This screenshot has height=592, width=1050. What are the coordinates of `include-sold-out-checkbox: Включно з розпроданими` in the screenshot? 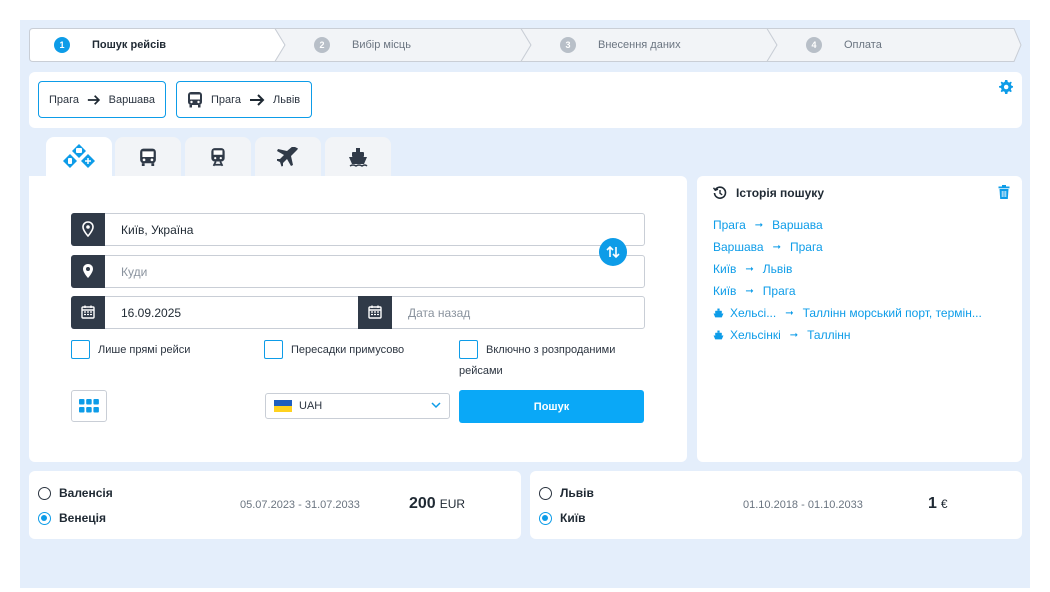 It's located at (537, 349).